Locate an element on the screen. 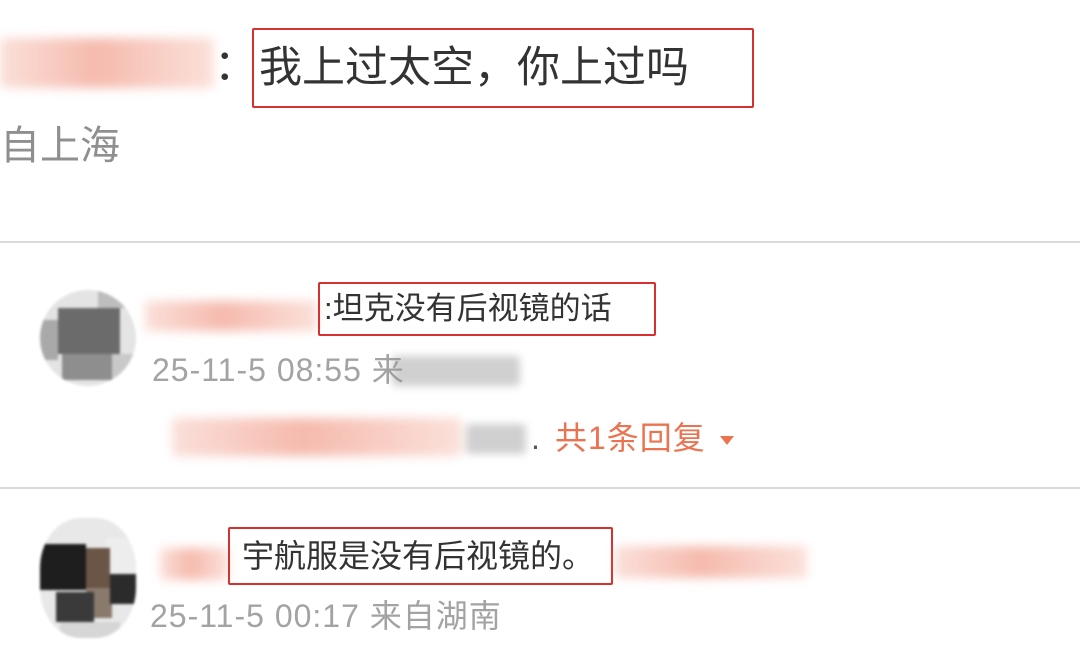 The width and height of the screenshot is (1080, 662). reply-count-label: 共1条回复 is located at coordinates (630, 438).